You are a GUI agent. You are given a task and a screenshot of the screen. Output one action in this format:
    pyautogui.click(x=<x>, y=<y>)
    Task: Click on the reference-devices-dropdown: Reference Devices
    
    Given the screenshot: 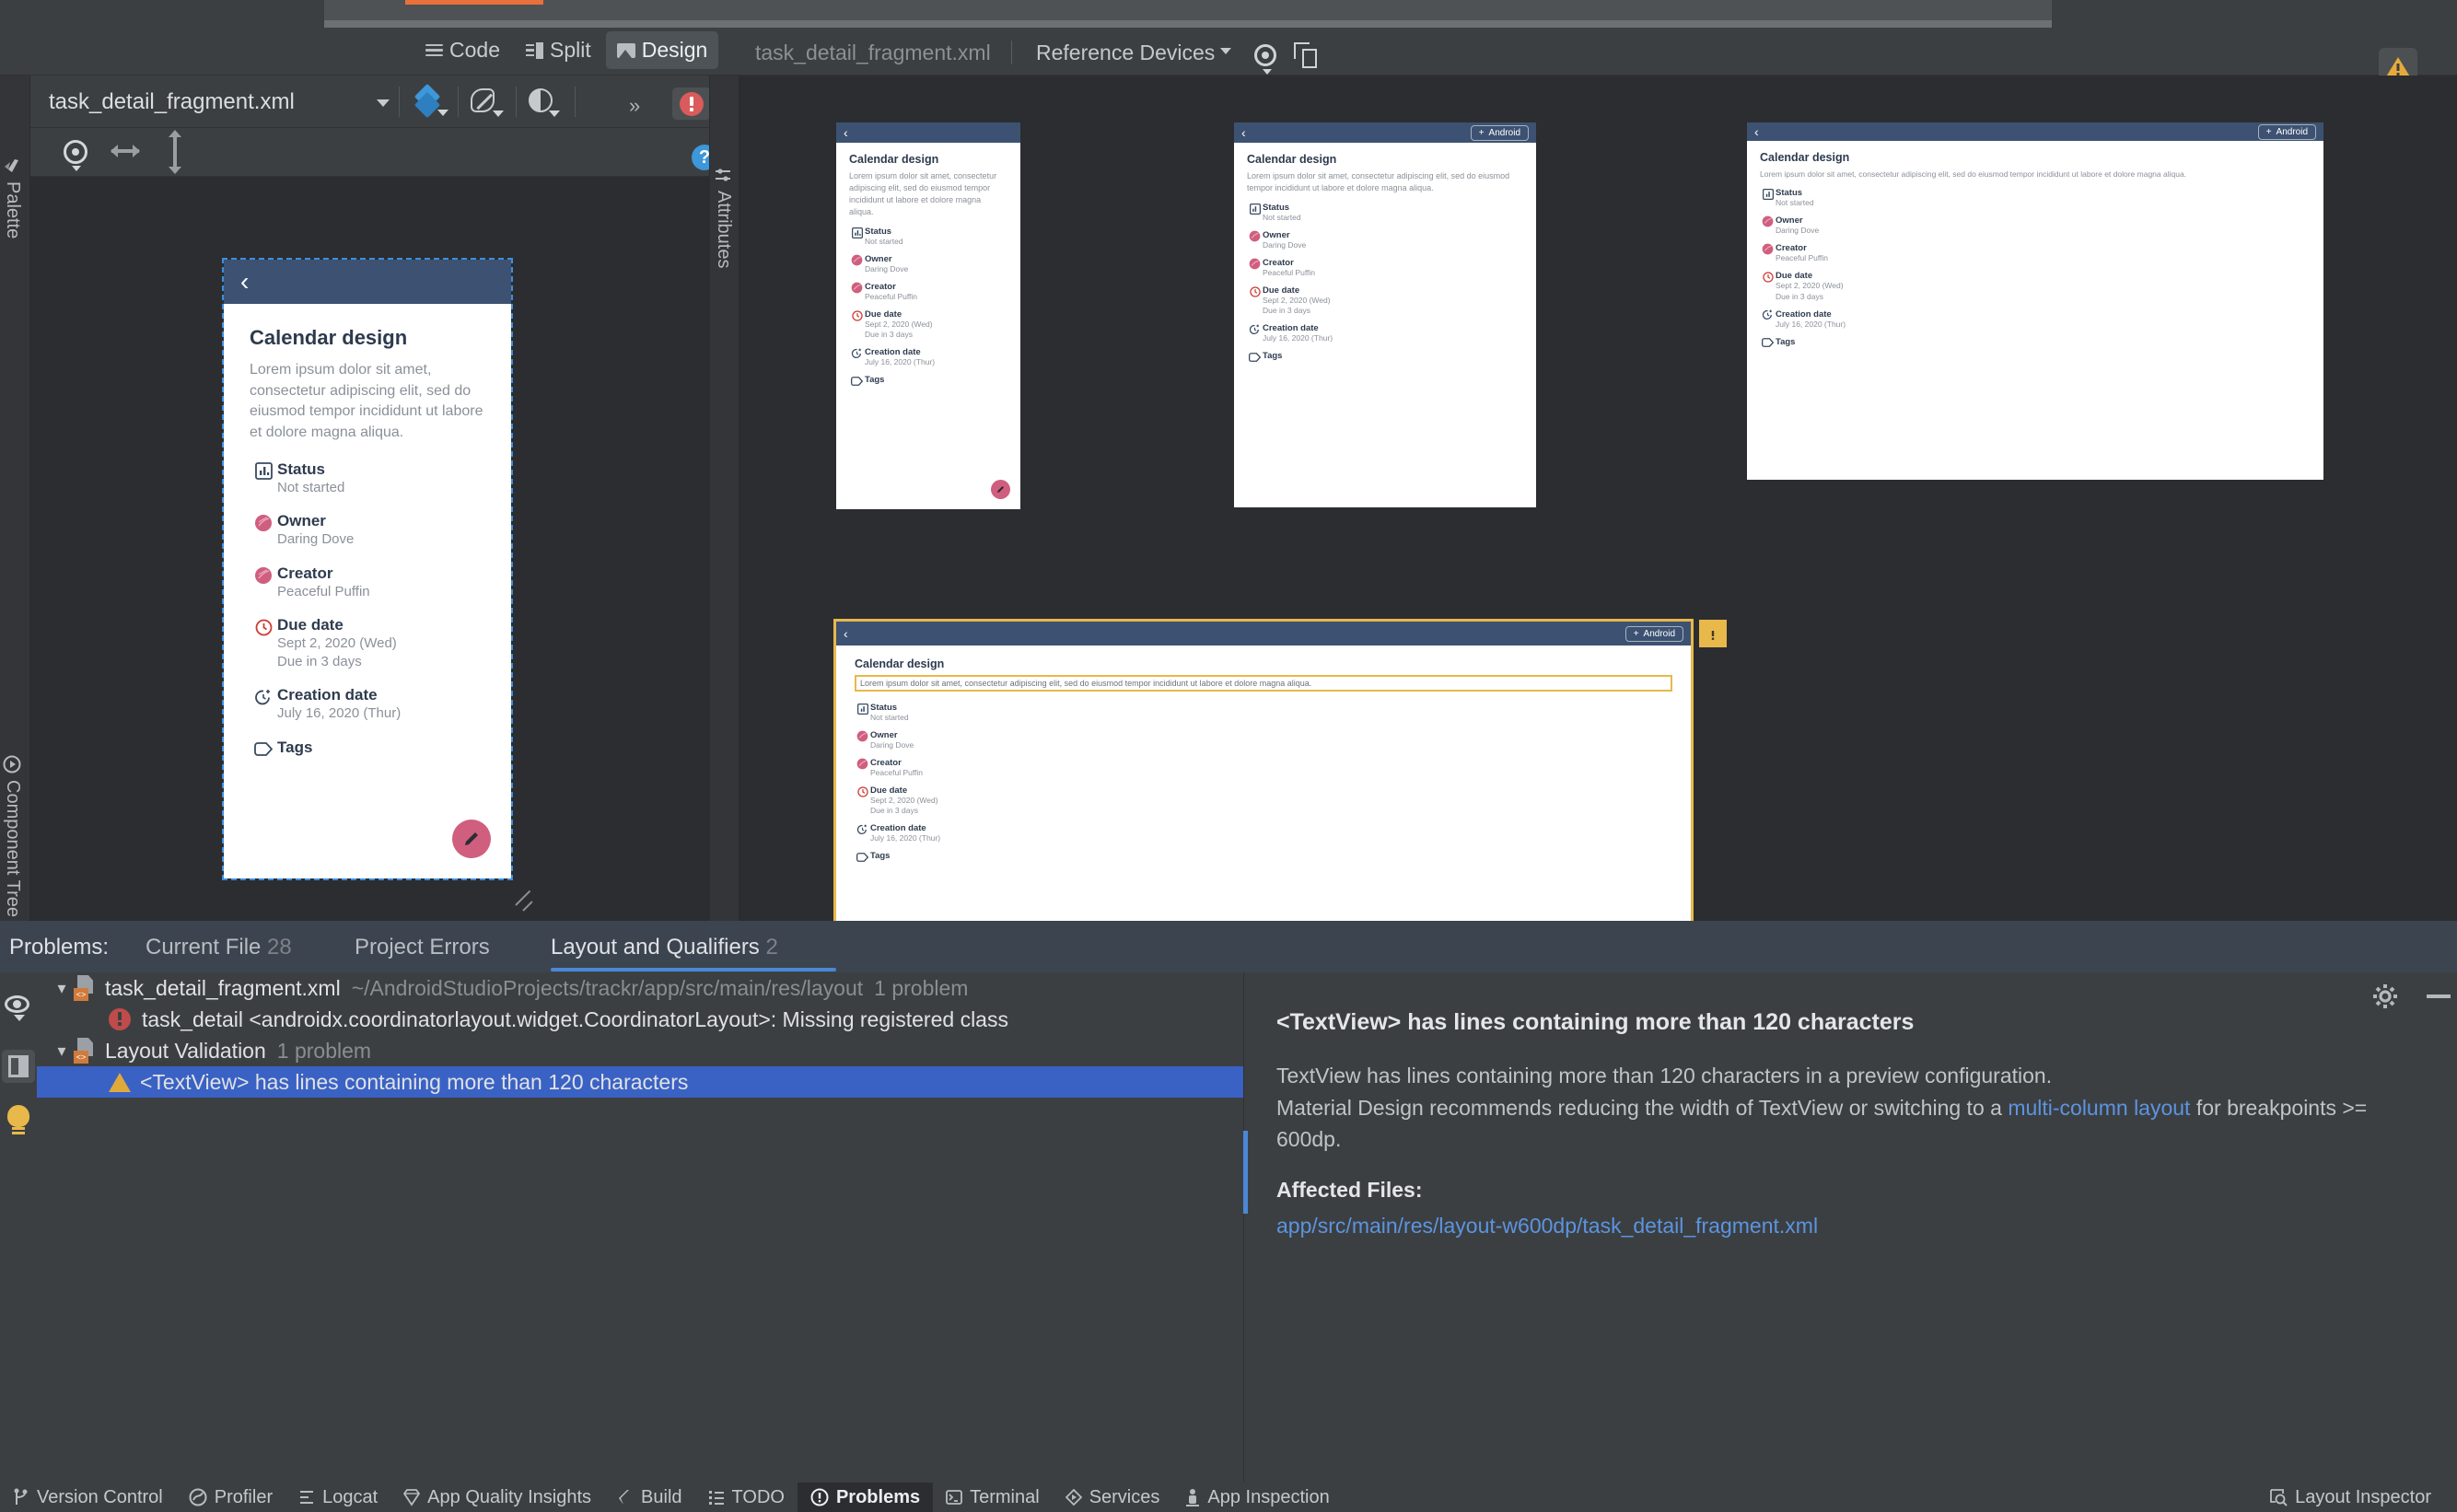 What is the action you would take?
    pyautogui.click(x=1125, y=53)
    